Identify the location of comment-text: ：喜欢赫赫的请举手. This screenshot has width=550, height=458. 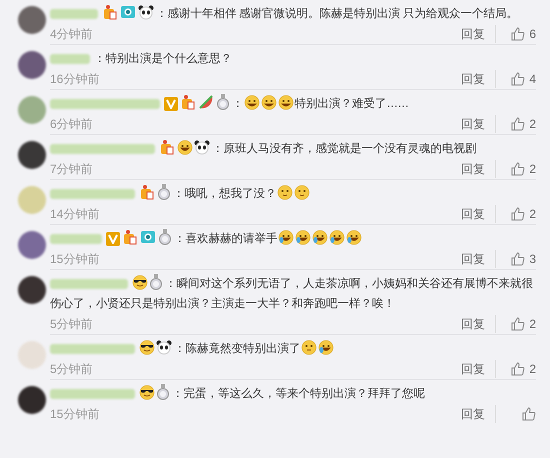
(226, 239).